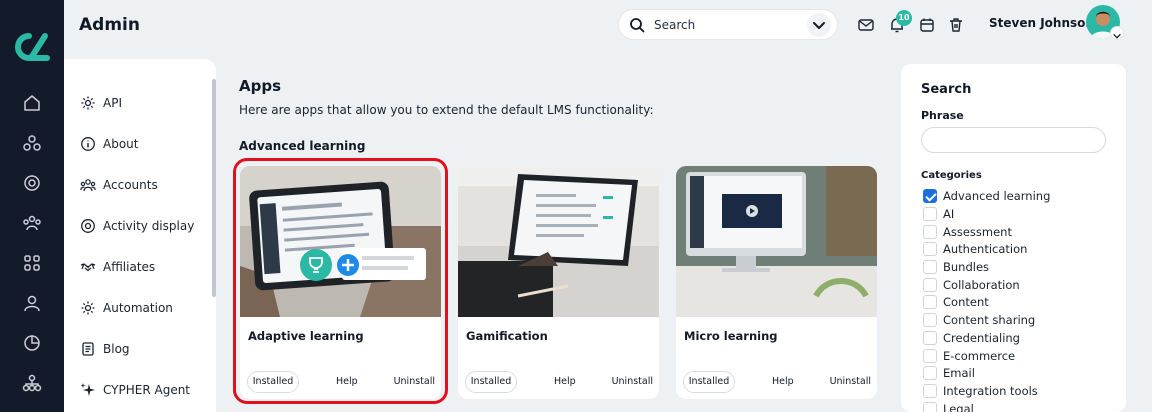 The width and height of the screenshot is (1152, 412). I want to click on page-title: Admin, so click(109, 25).